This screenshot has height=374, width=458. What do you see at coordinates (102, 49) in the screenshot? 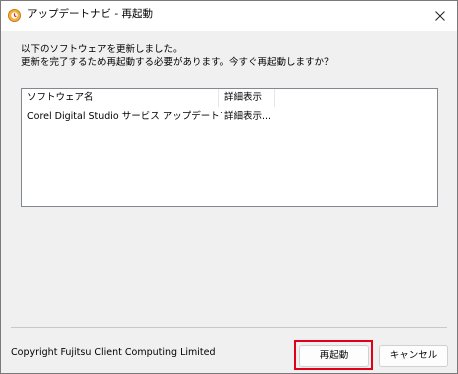
I see `message-line-1: 以下のソフトウェアを更新しました。` at bounding box center [102, 49].